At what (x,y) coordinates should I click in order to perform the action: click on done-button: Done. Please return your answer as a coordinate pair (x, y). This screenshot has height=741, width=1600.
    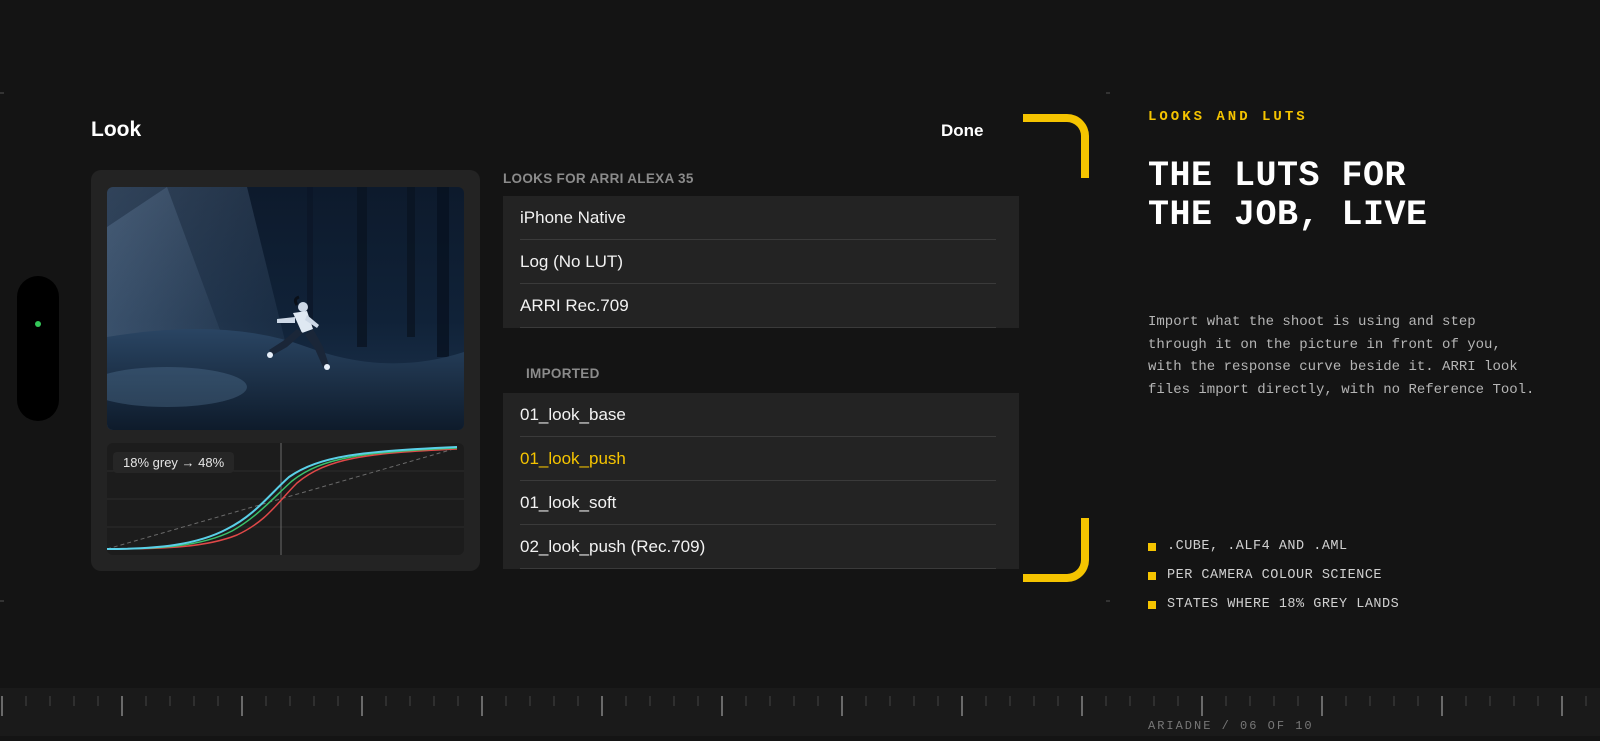
    Looking at the image, I should click on (973, 131).